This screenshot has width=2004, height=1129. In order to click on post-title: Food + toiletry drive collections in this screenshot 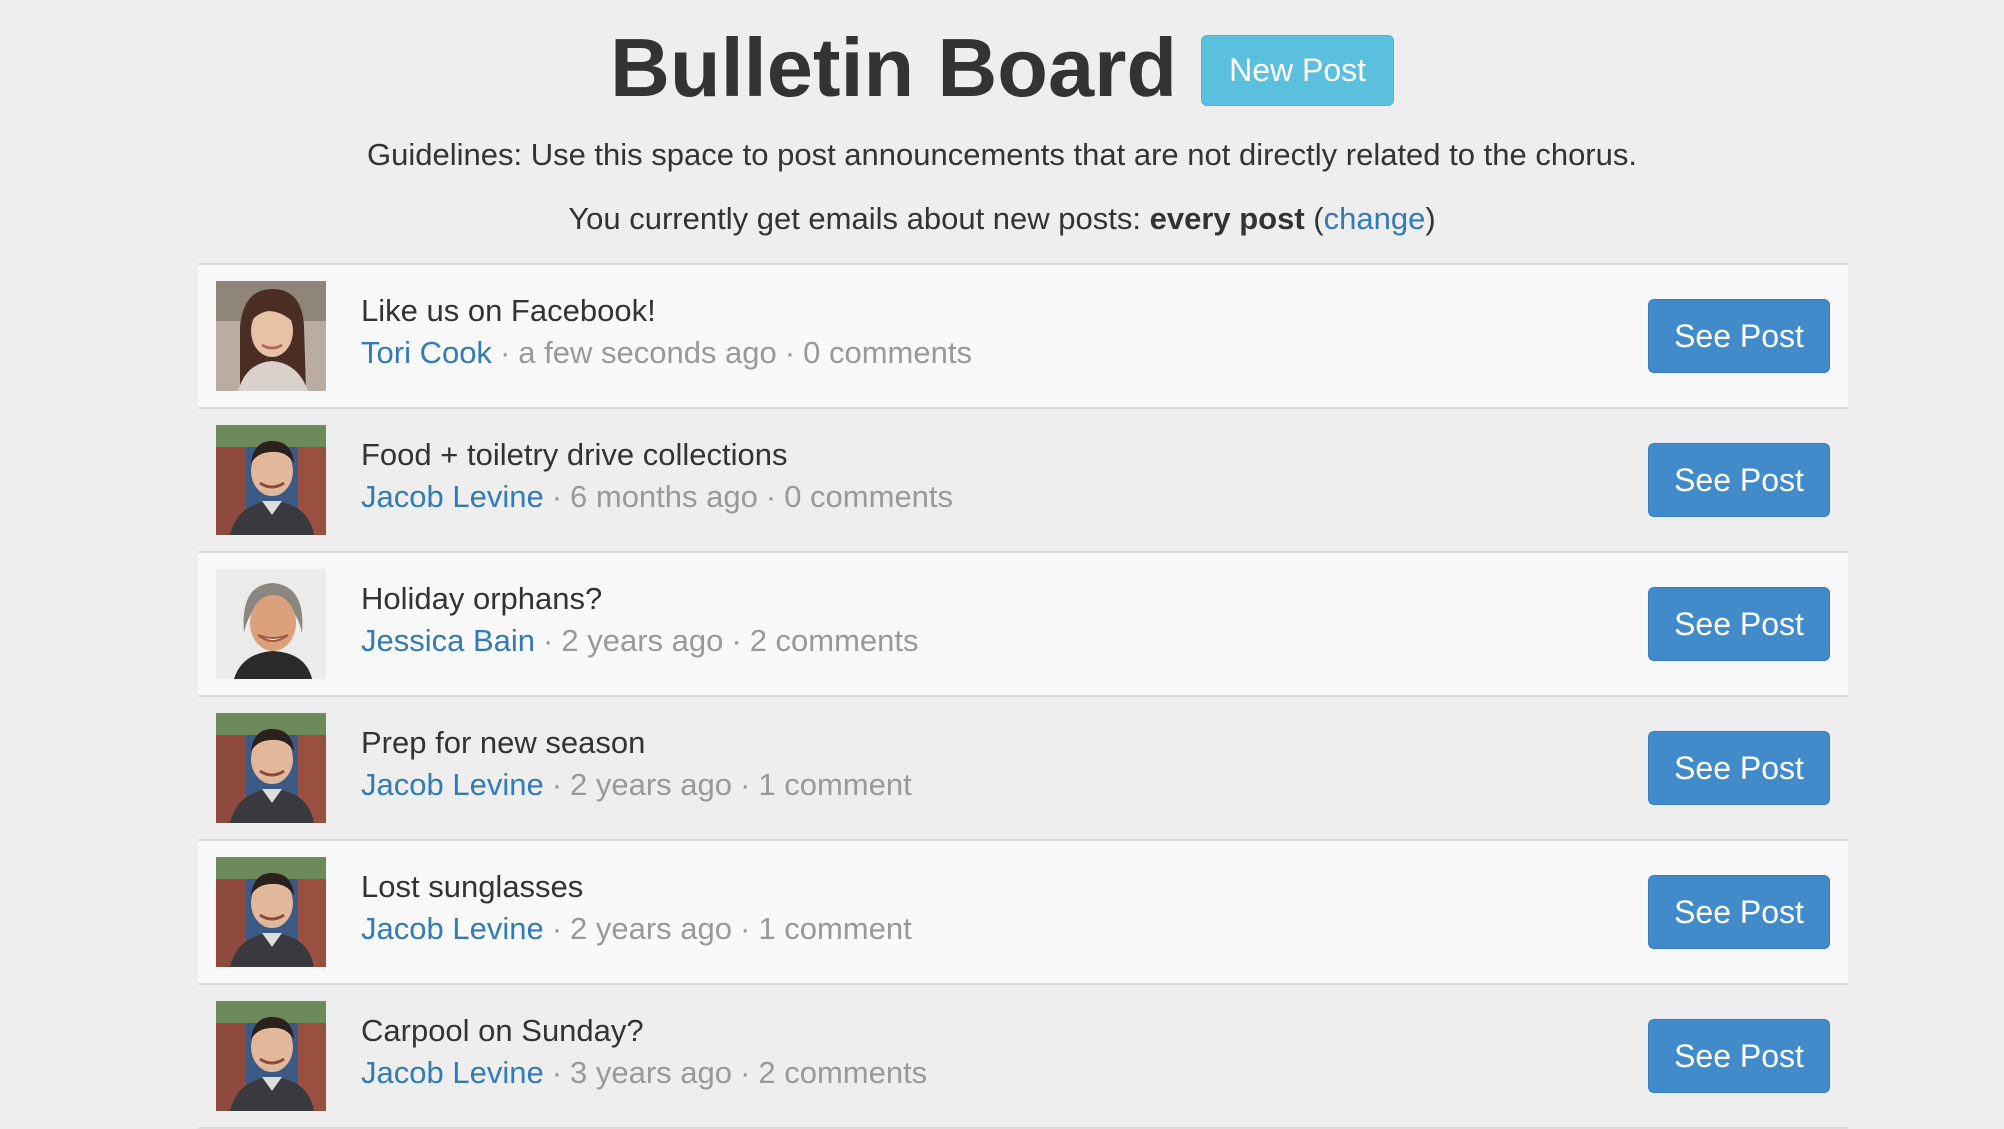, I will do `click(574, 454)`.